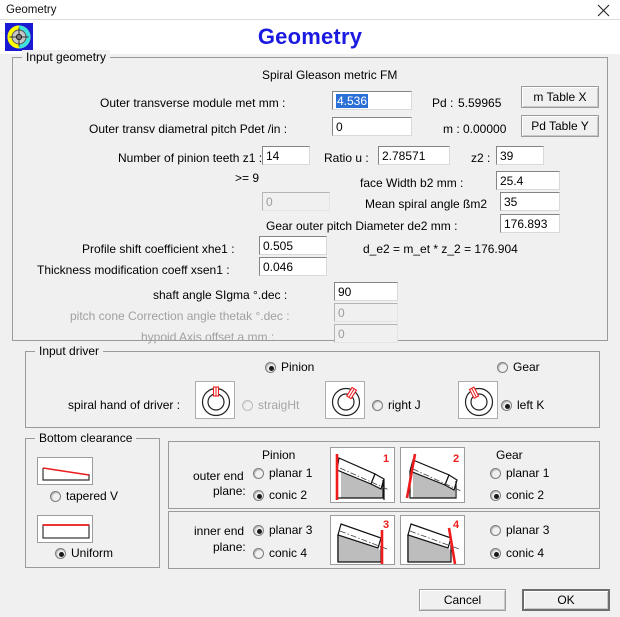 This screenshot has height=617, width=620. I want to click on inner-pinion-planar-radio: planar 3, so click(282, 530).